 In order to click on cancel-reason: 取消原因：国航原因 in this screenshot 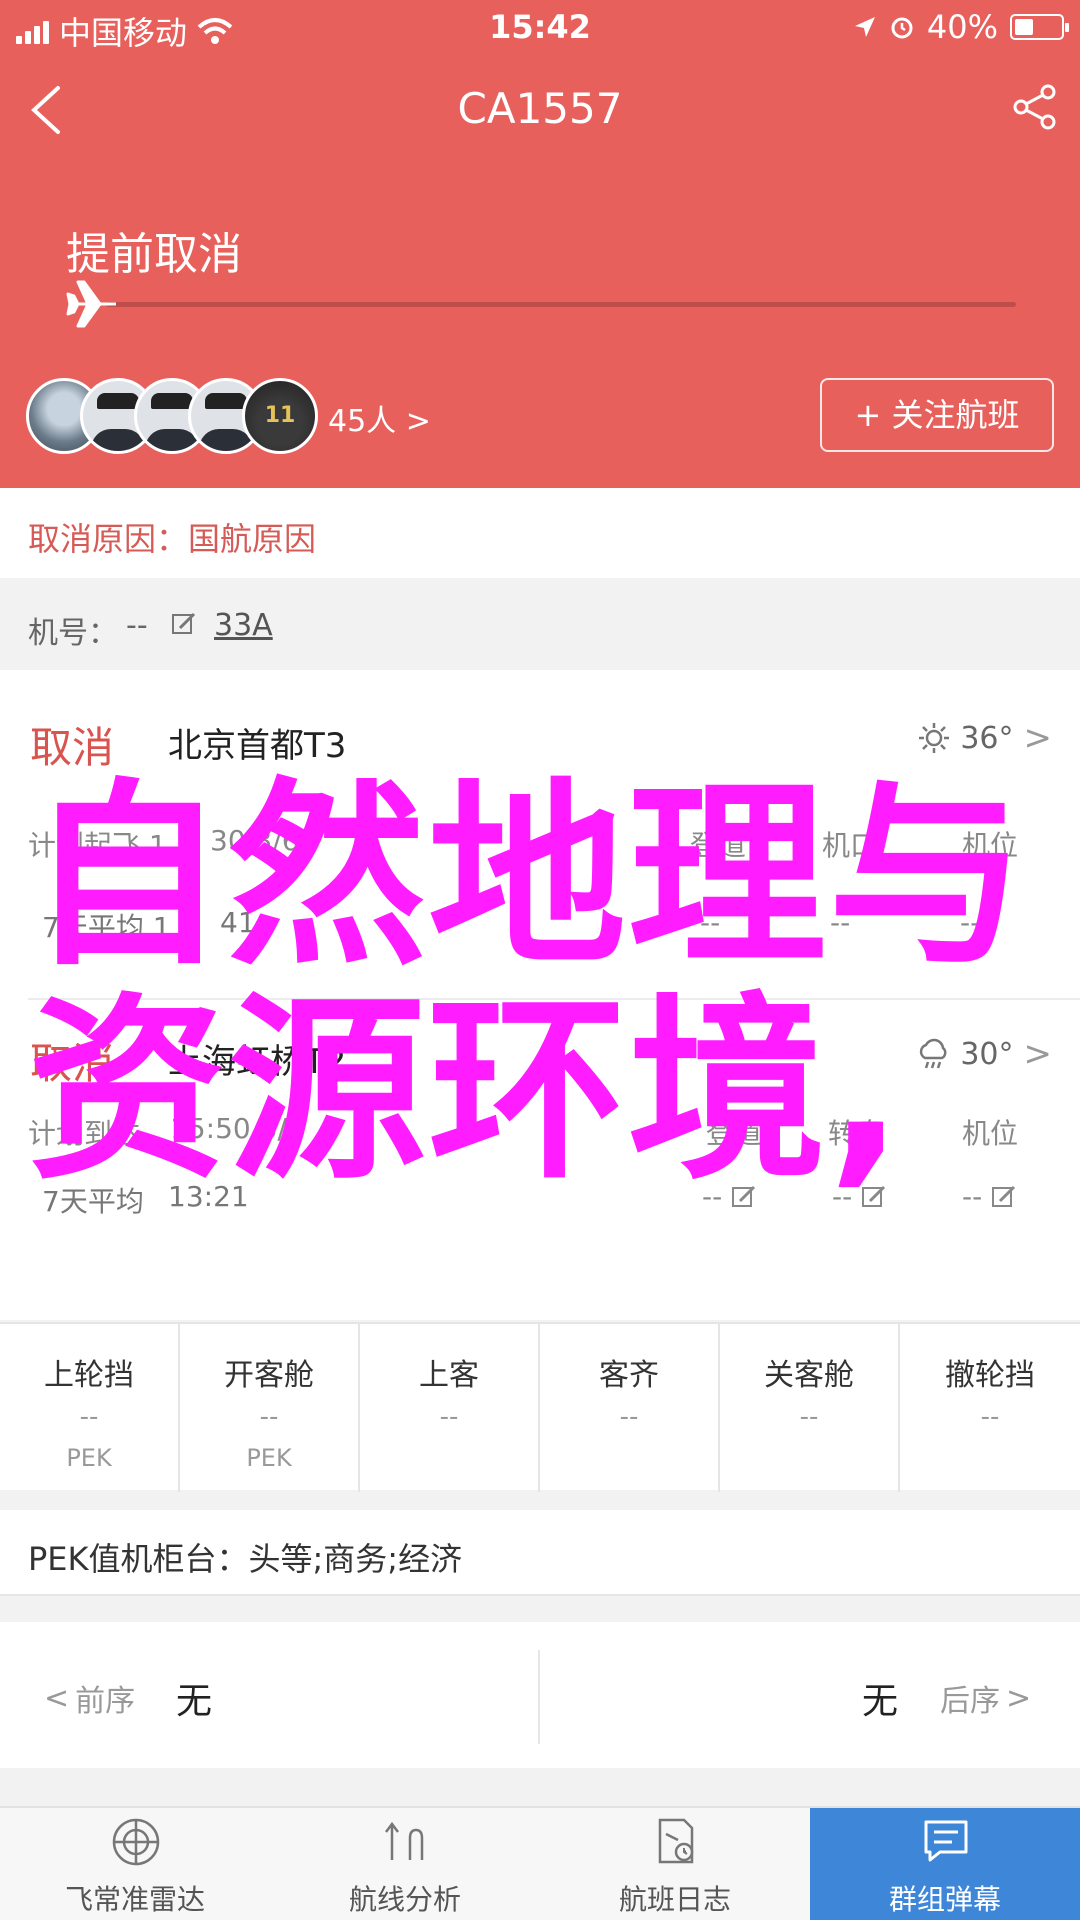, I will do `click(172, 539)`.